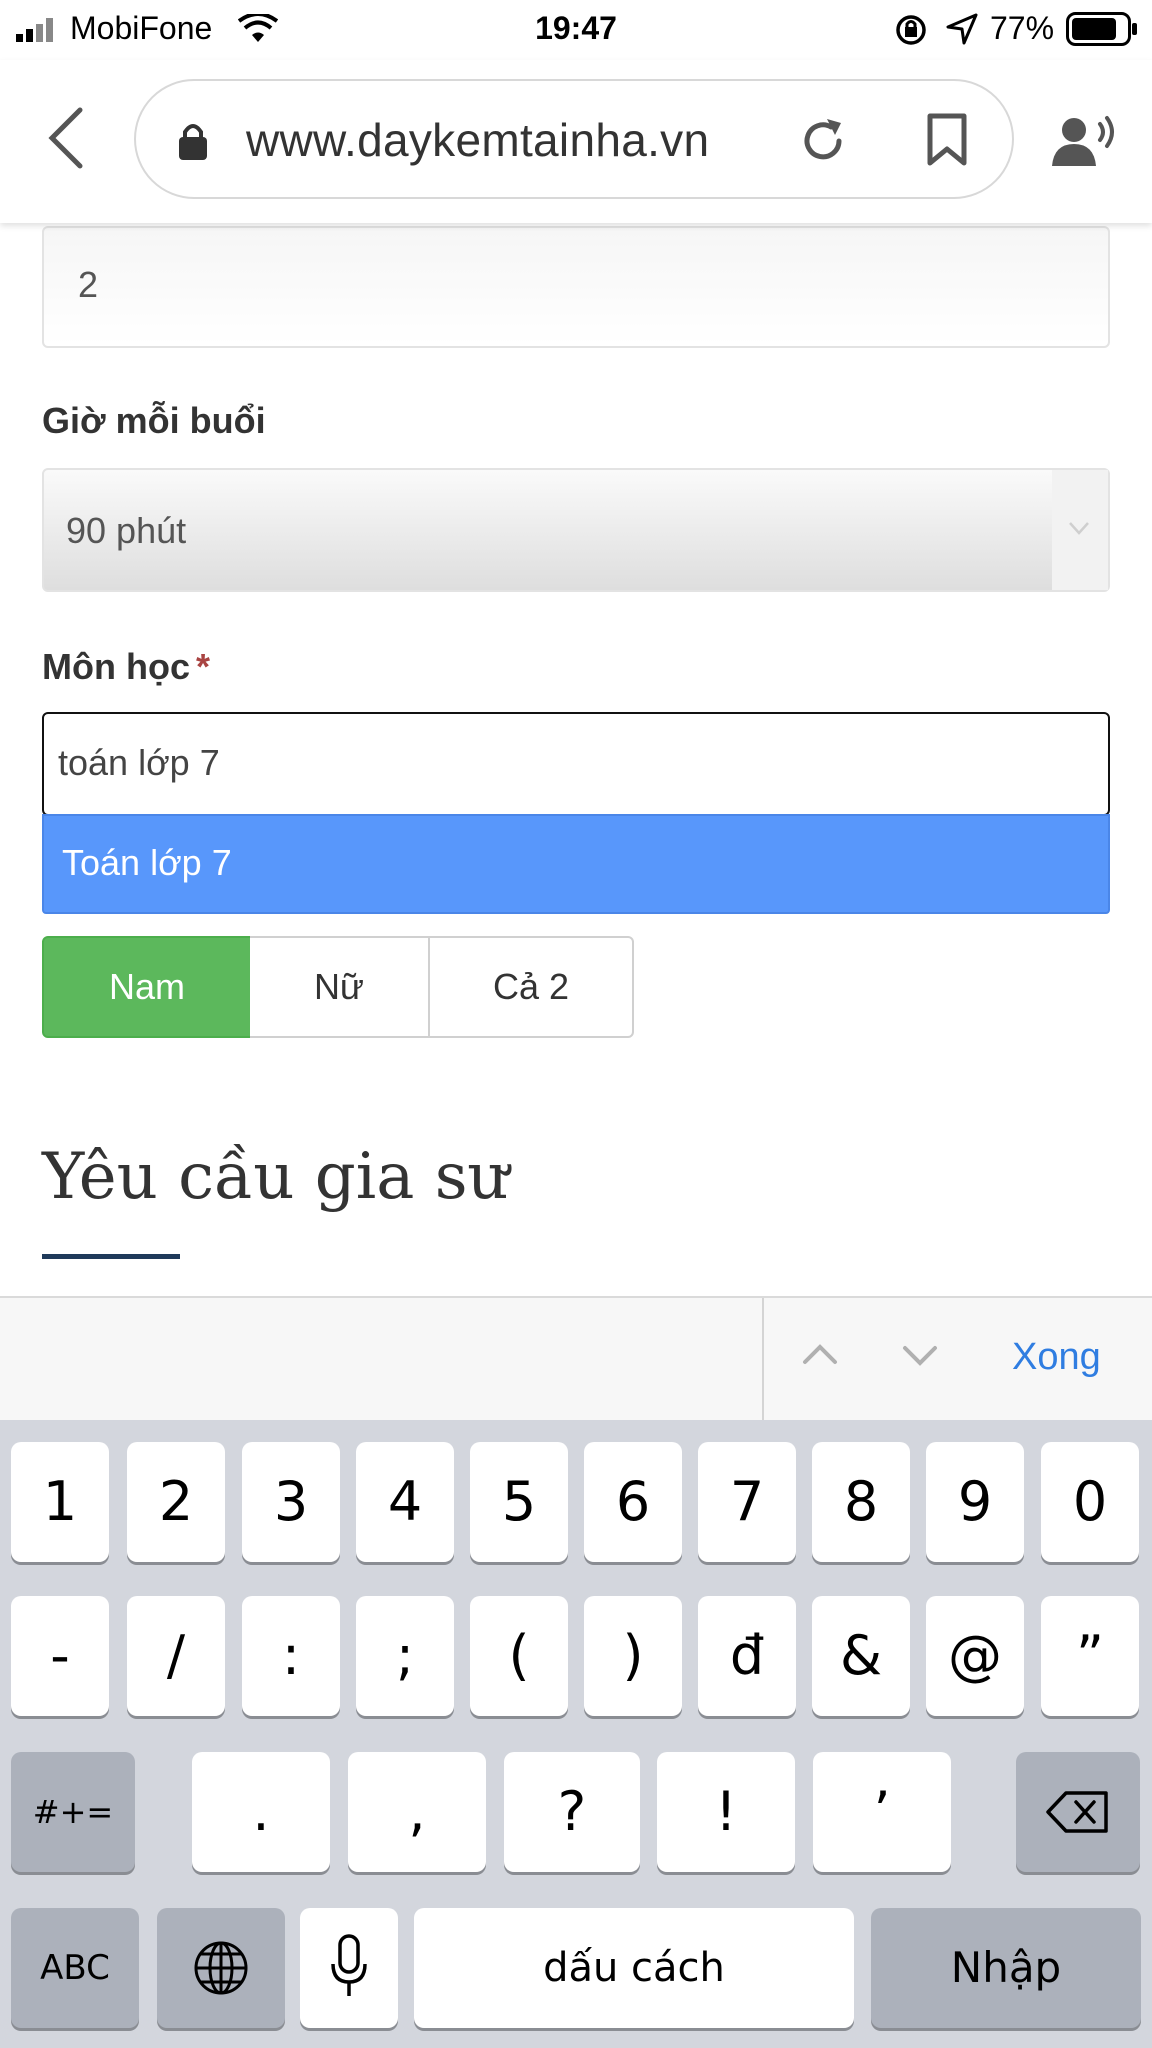 The height and width of the screenshot is (2048, 1152). What do you see at coordinates (576, 864) in the screenshot?
I see `suggestion-item: Toán lớp 7` at bounding box center [576, 864].